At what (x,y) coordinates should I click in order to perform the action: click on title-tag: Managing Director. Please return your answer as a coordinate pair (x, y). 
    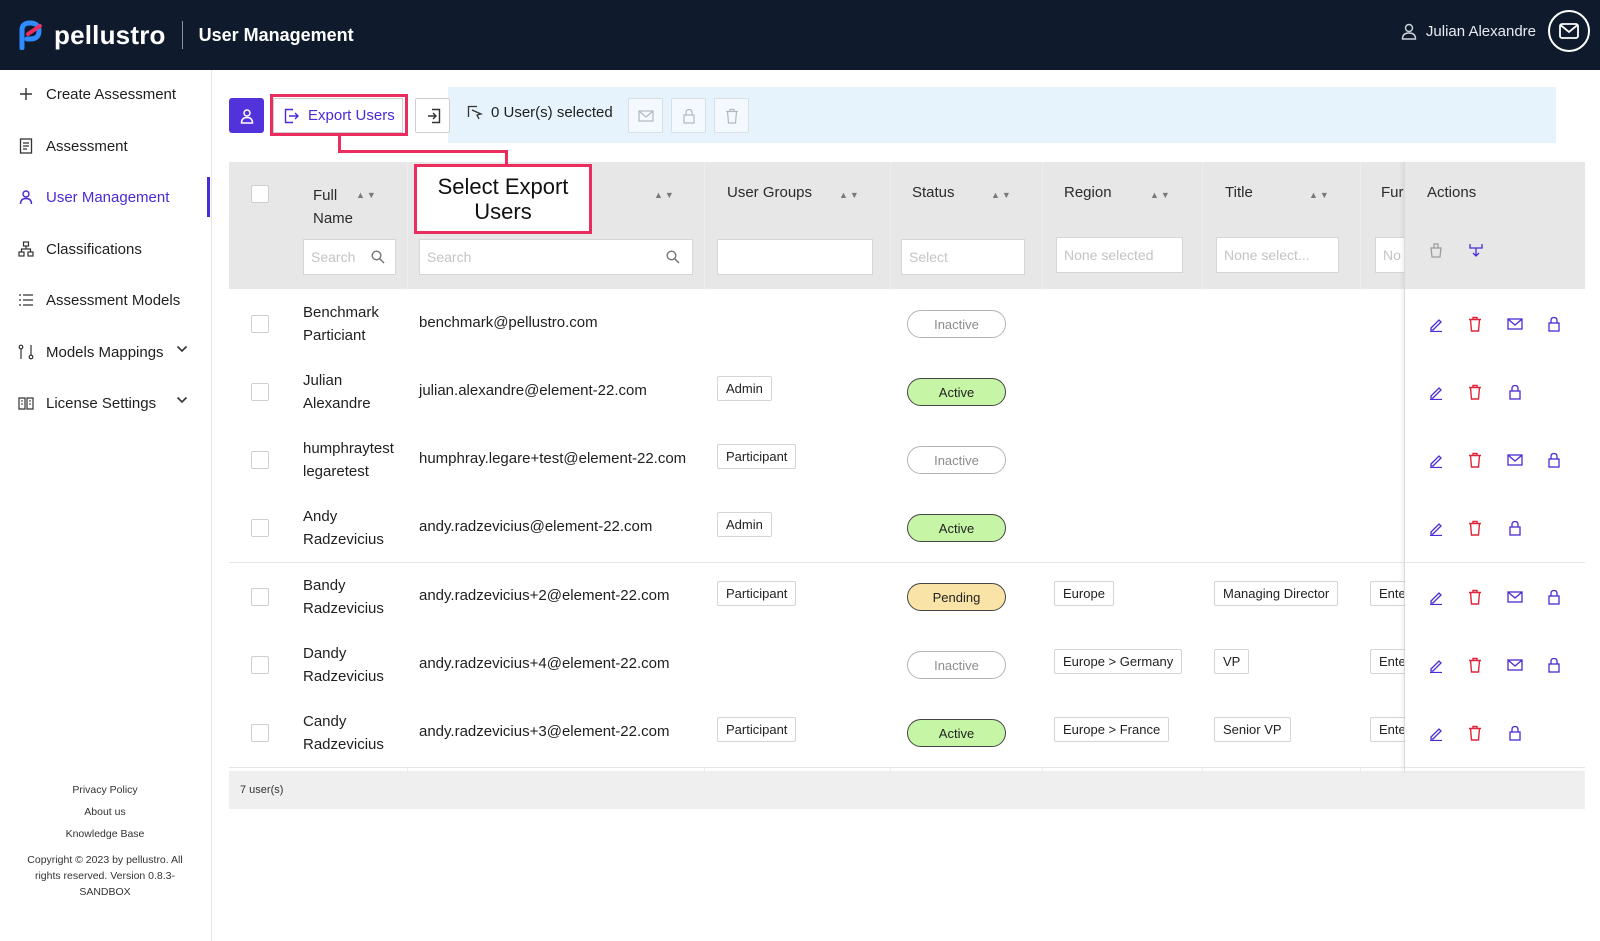
    Looking at the image, I should click on (1276, 593).